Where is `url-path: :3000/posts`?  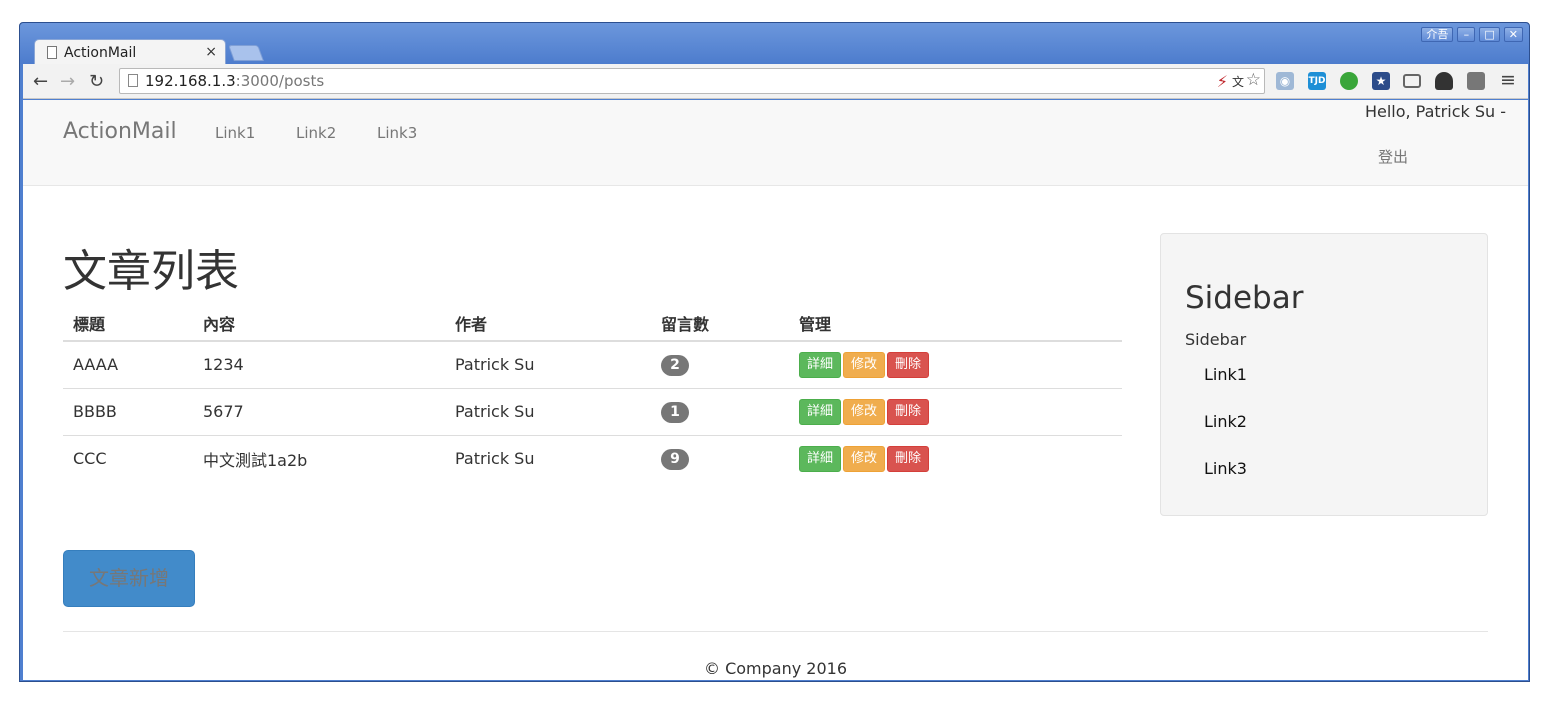
url-path: :3000/posts is located at coordinates (280, 81).